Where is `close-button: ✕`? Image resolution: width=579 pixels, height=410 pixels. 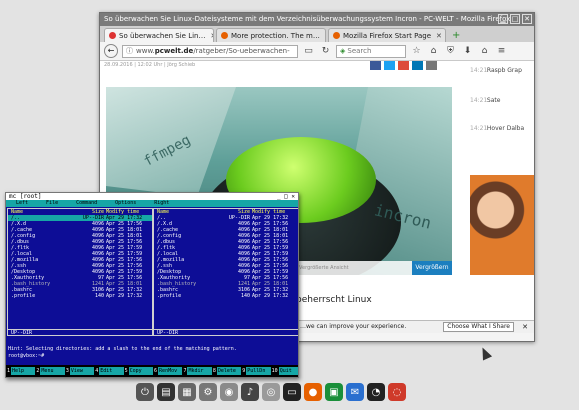 close-button: ✕ is located at coordinates (527, 19).